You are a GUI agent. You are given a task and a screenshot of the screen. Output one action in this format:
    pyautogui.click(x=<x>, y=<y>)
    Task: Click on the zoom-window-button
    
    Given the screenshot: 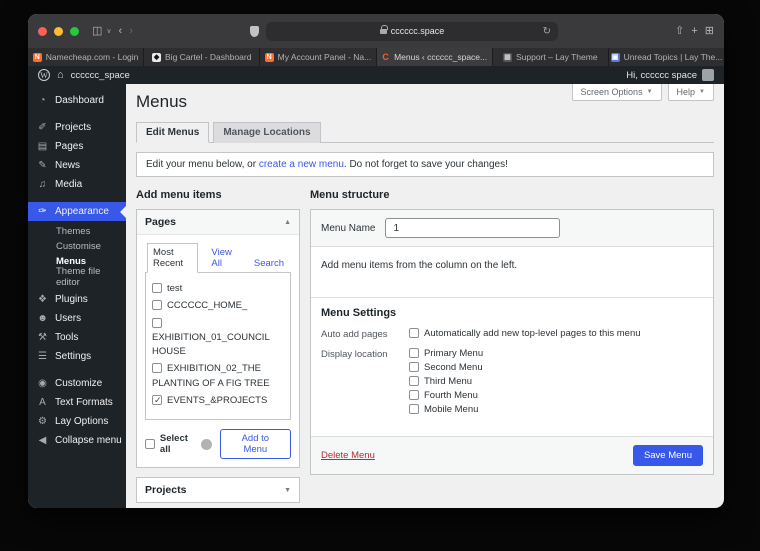 What is the action you would take?
    pyautogui.click(x=74, y=31)
    